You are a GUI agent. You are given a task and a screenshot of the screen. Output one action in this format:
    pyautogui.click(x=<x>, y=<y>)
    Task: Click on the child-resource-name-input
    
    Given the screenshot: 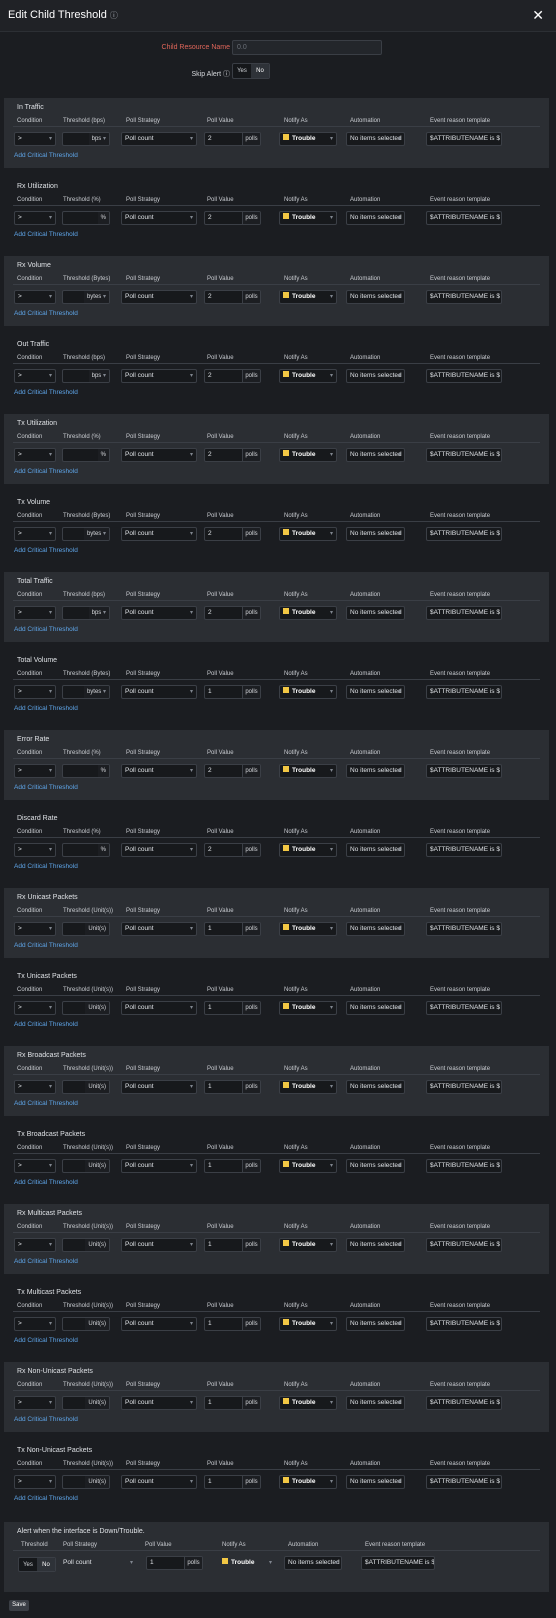 What is the action you would take?
    pyautogui.click(x=307, y=47)
    